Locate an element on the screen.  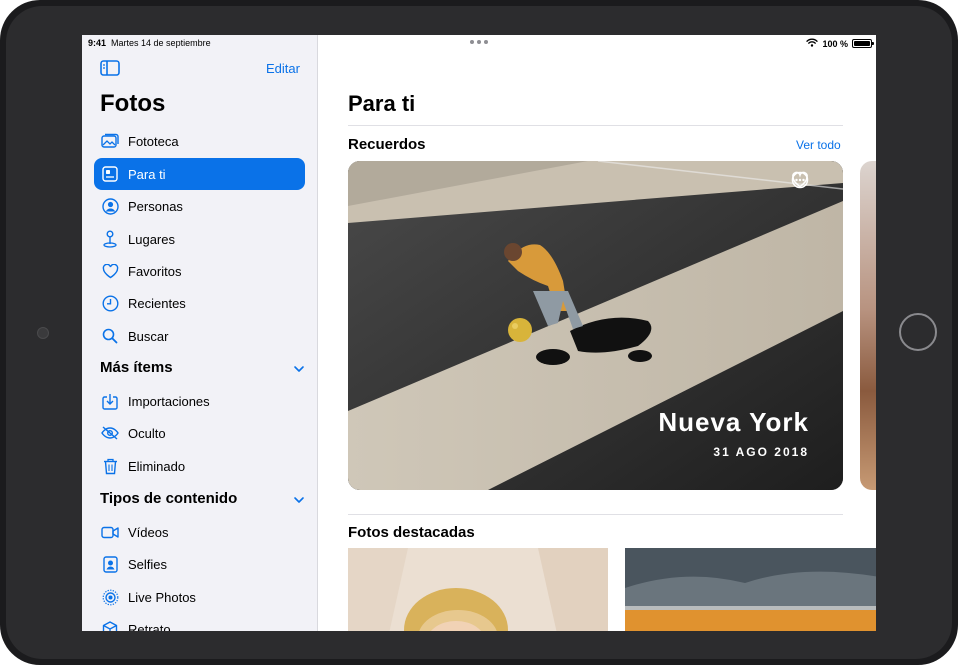
status-time: 9:41 Martes 14 de septiembre is located at coordinates (149, 43).